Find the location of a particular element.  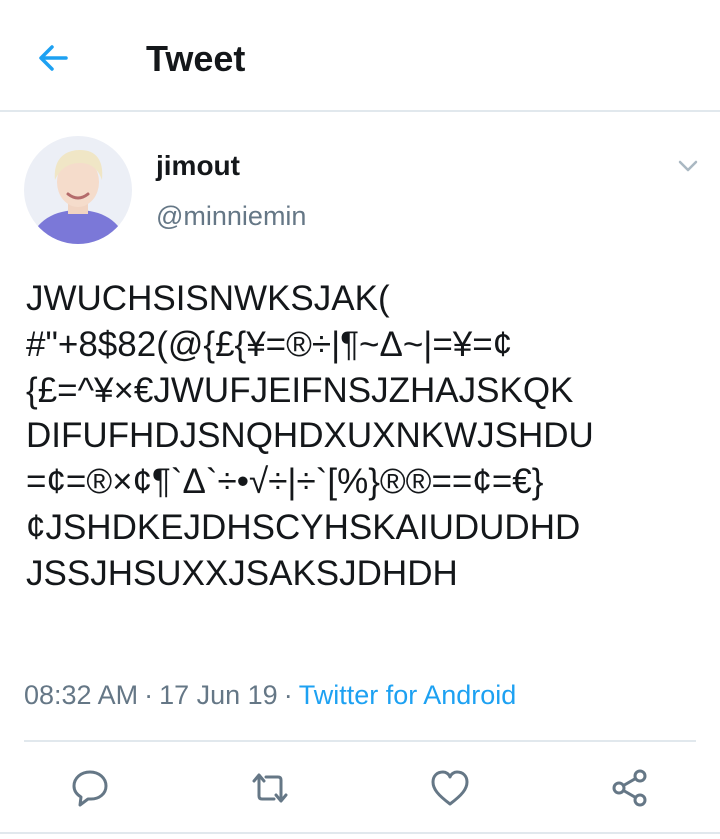

heart-icon is located at coordinates (450, 788).